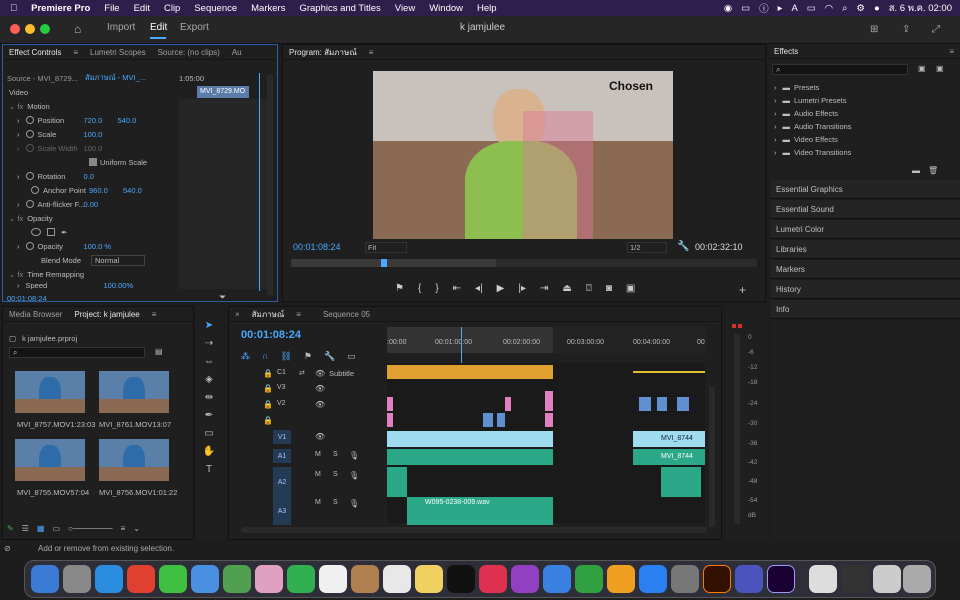  I want to click on tab-media-browser: Media Browser, so click(35, 314).